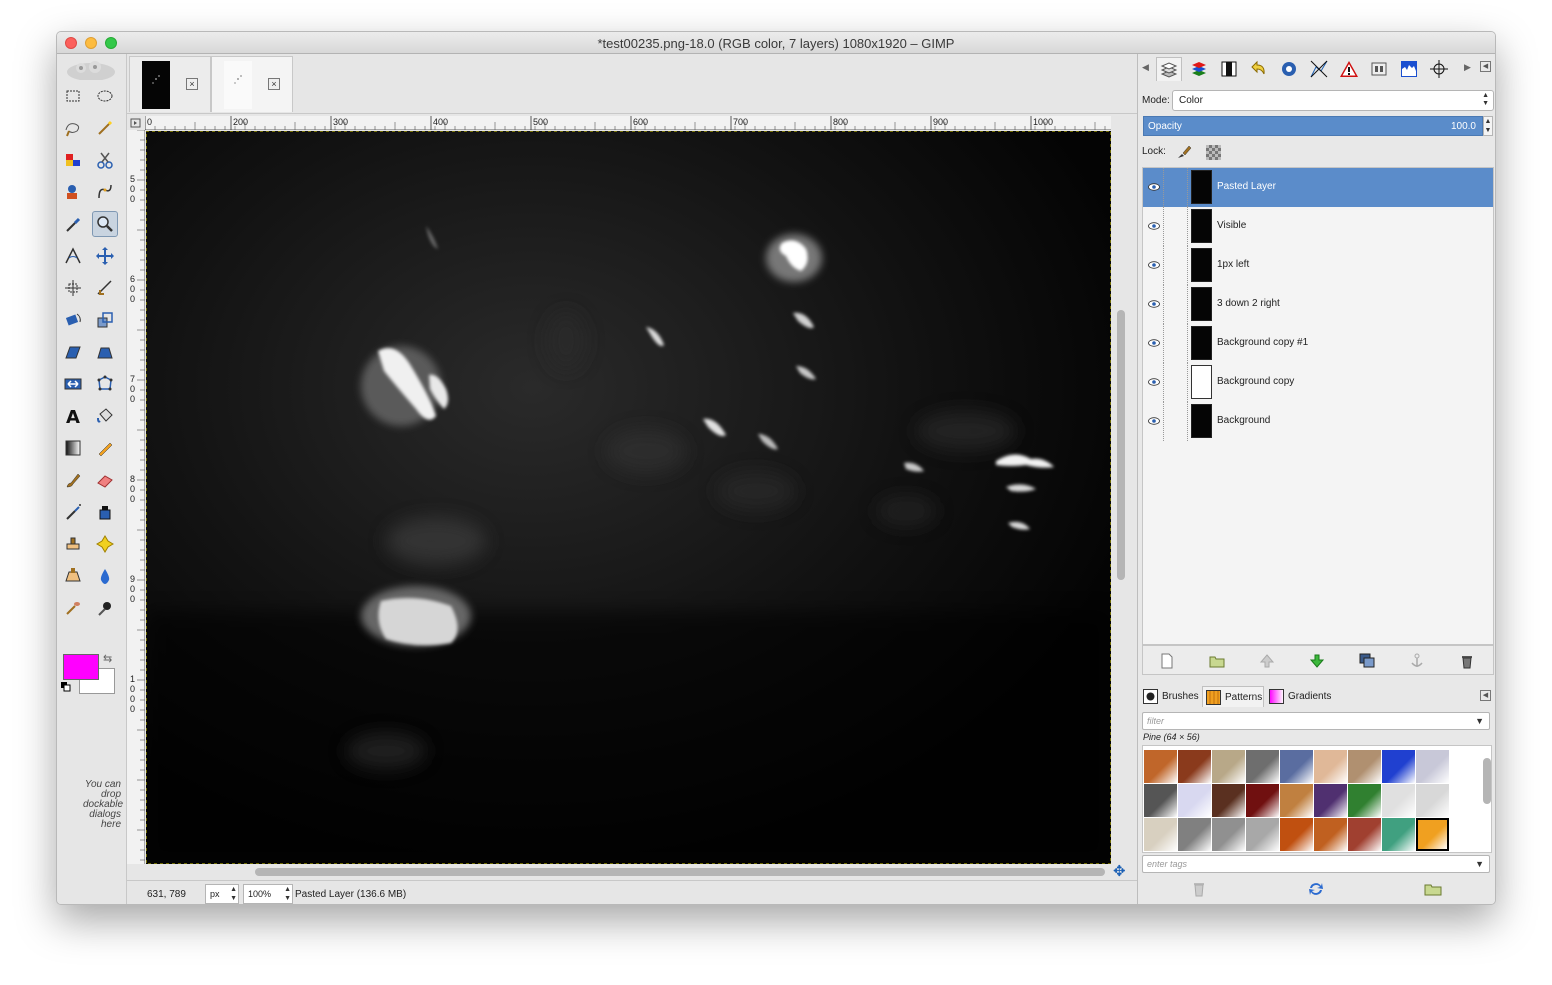 The image size is (1552, 985). Describe the element at coordinates (105, 448) in the screenshot. I see `pencil-tool` at that location.